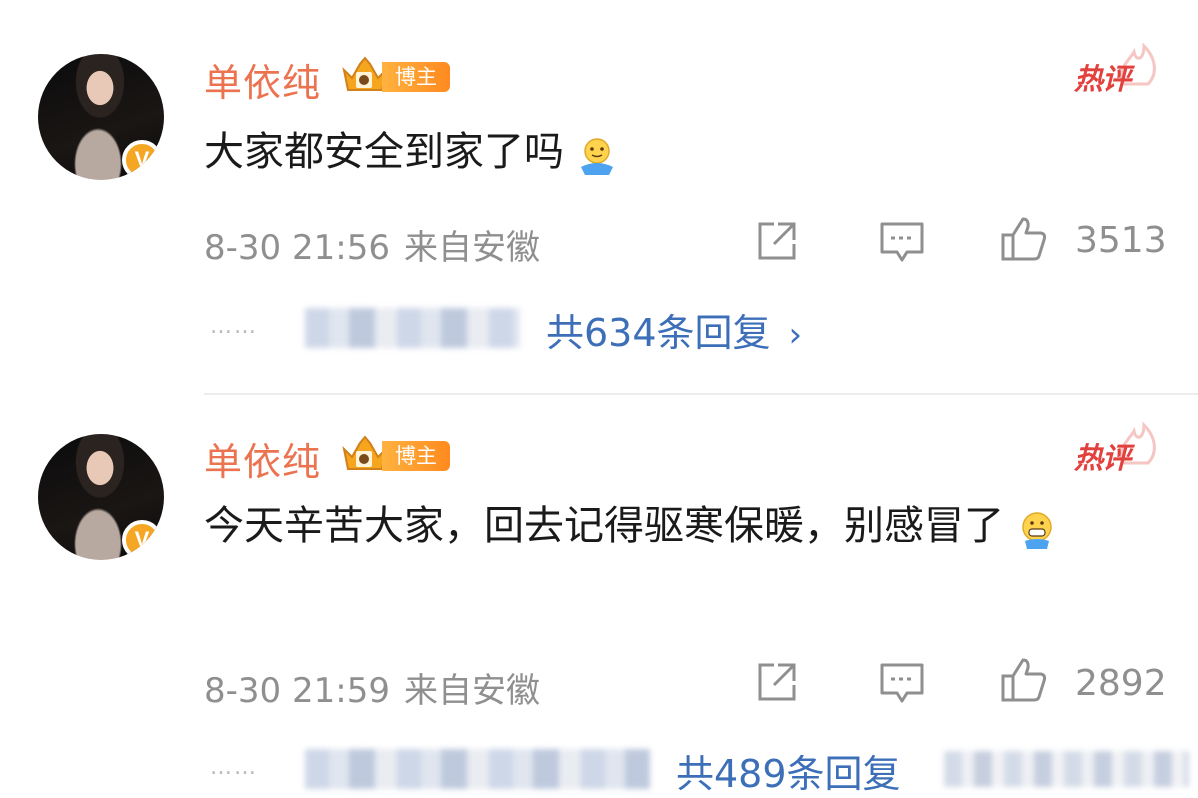 The height and width of the screenshot is (798, 1198). I want to click on comment-meta: 8-30 21:59 来自安徽, so click(372, 687).